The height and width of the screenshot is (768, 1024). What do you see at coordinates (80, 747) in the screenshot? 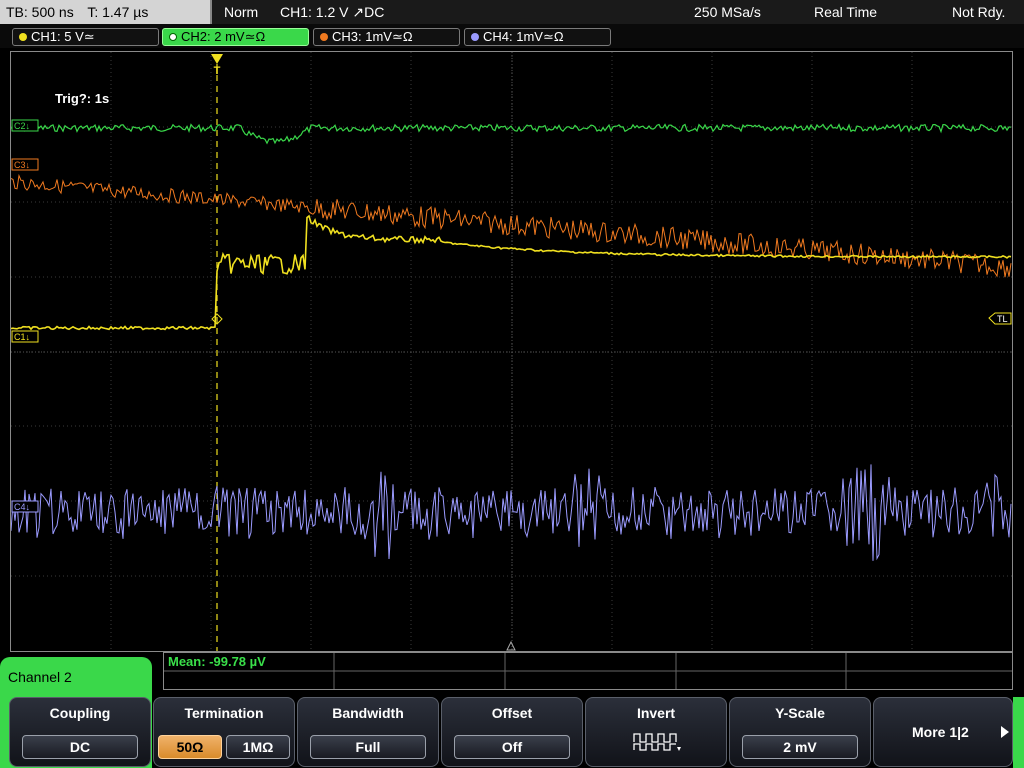
I see `coupling-value: DC` at bounding box center [80, 747].